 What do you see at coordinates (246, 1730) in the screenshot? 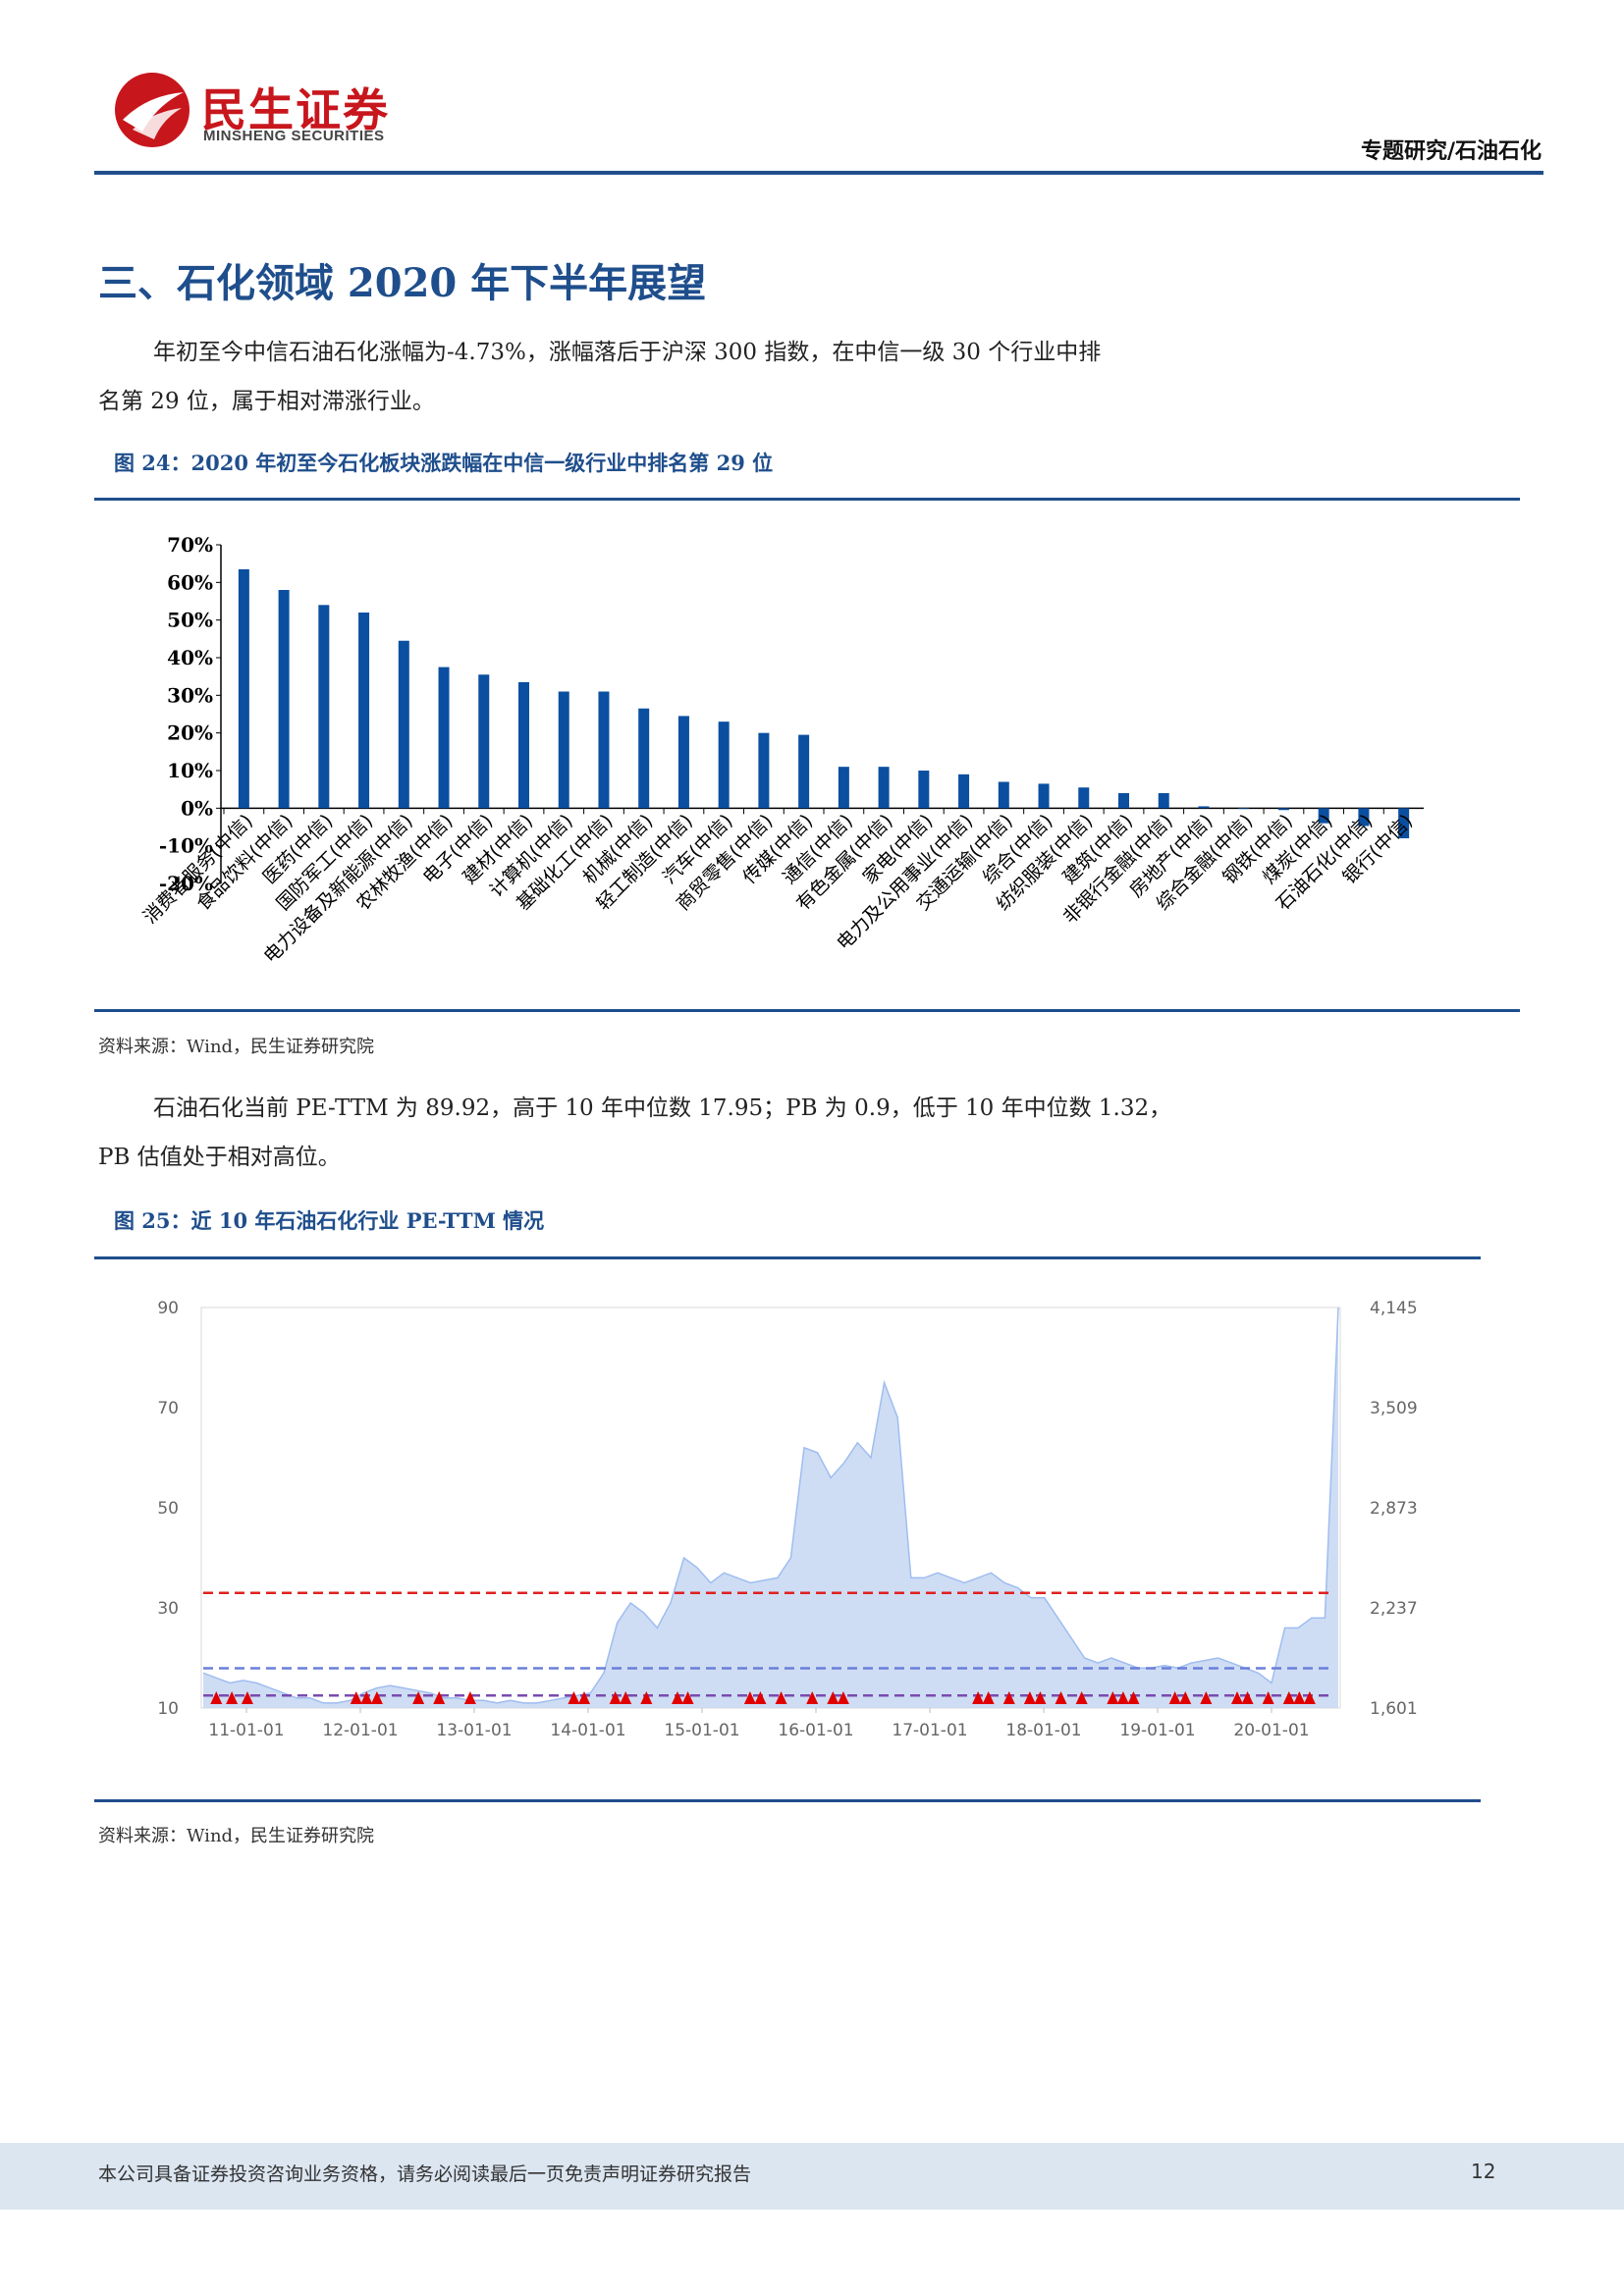
I see `x-tick-label: 11-01-01` at bounding box center [246, 1730].